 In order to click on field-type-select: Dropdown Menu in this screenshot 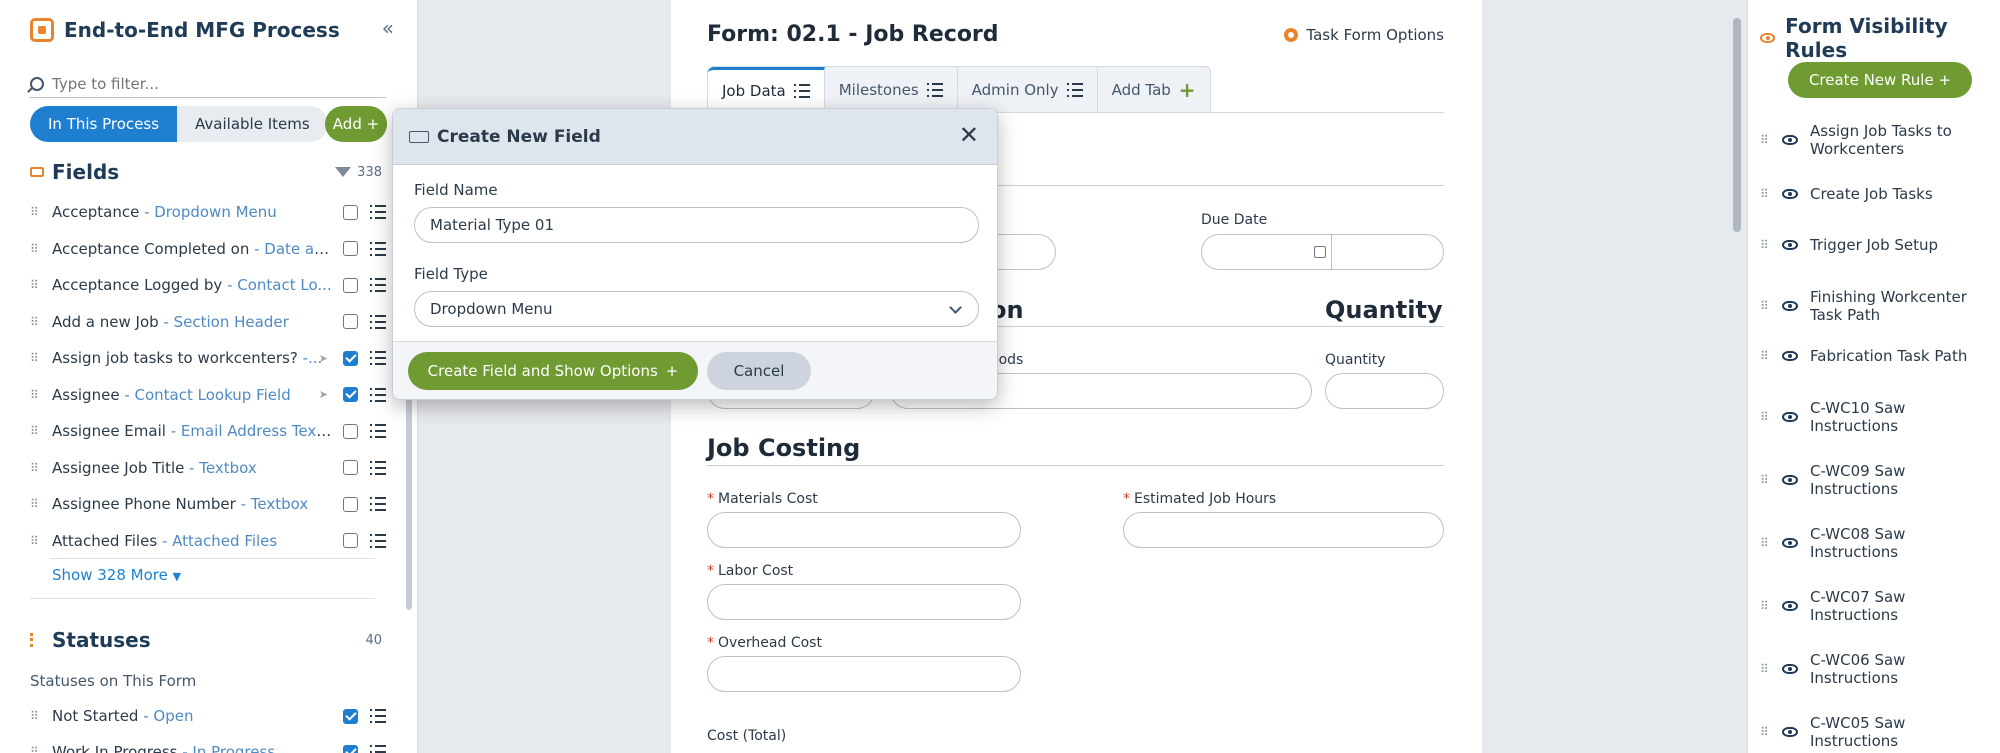, I will do `click(696, 309)`.